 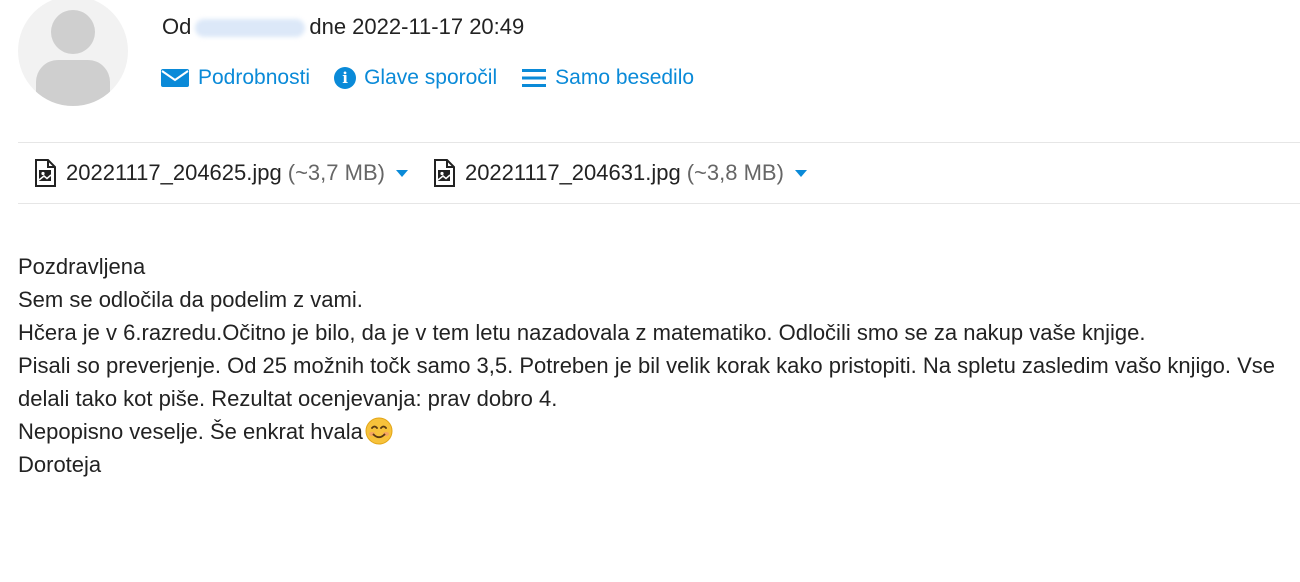 What do you see at coordinates (653, 431) in the screenshot?
I see `message-line-with-emoji: Nepopisno veselje. Še enkrat hvala` at bounding box center [653, 431].